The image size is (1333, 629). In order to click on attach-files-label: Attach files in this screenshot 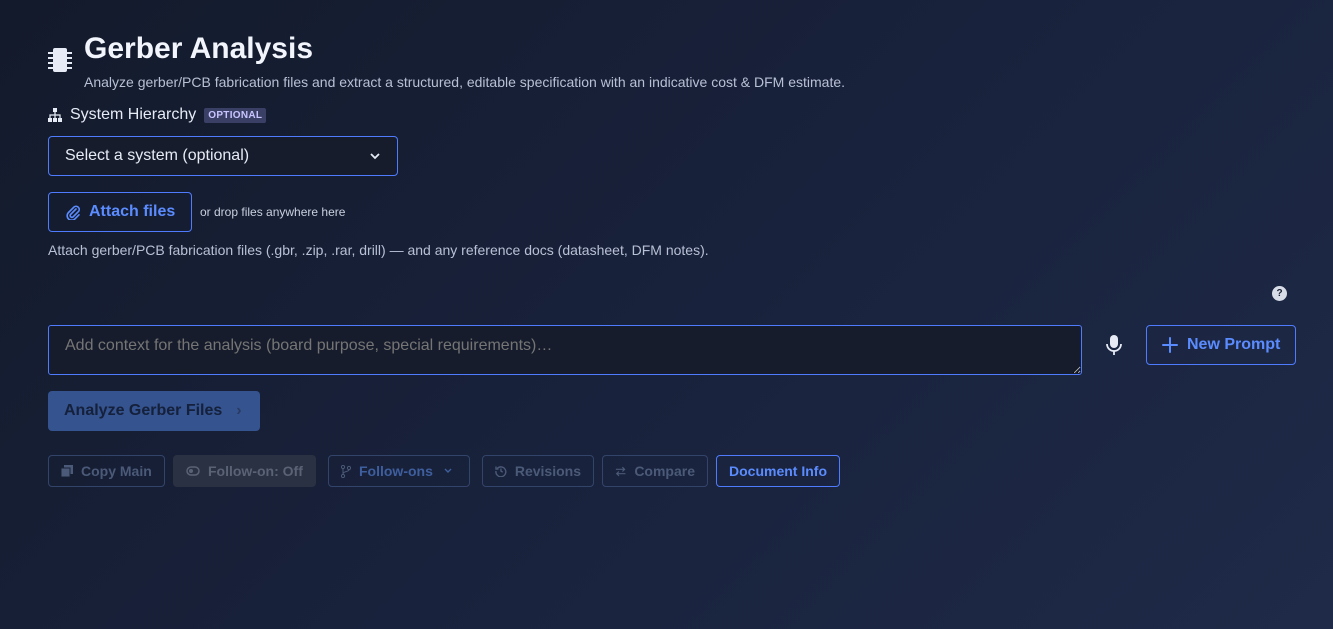, I will do `click(132, 211)`.